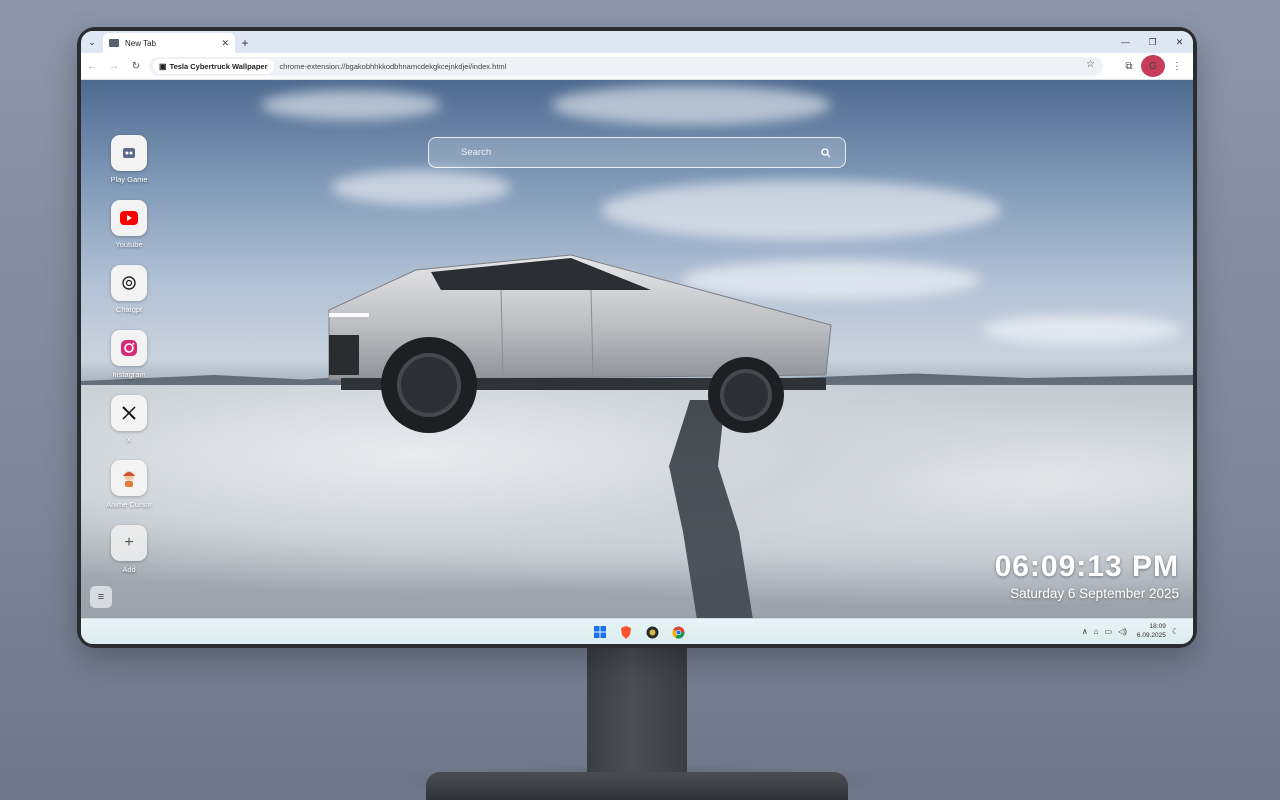 This screenshot has height=800, width=1280. I want to click on restore-icon: ❐, so click(1152, 42).